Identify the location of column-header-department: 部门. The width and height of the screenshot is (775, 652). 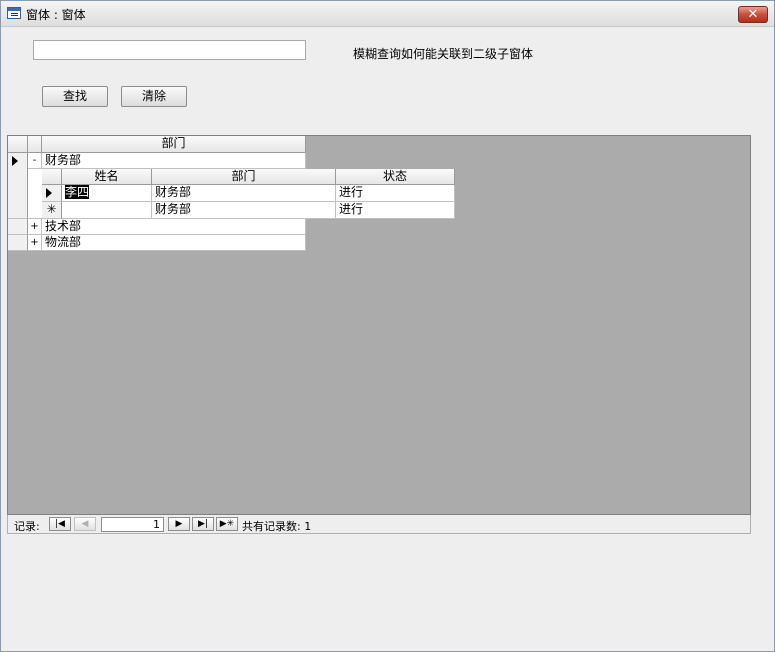
(174, 144).